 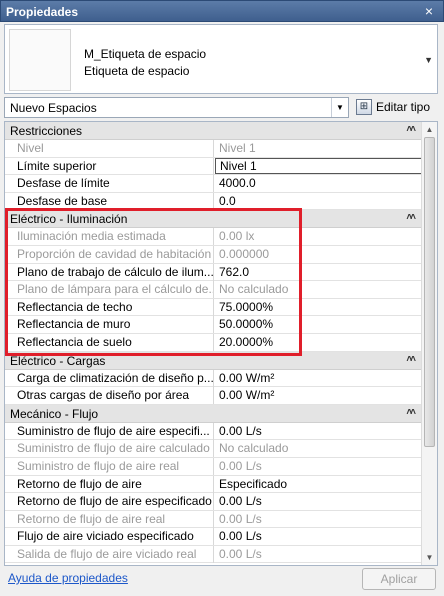 I want to click on group-title: Eléctrico - Cargas, so click(x=58, y=360).